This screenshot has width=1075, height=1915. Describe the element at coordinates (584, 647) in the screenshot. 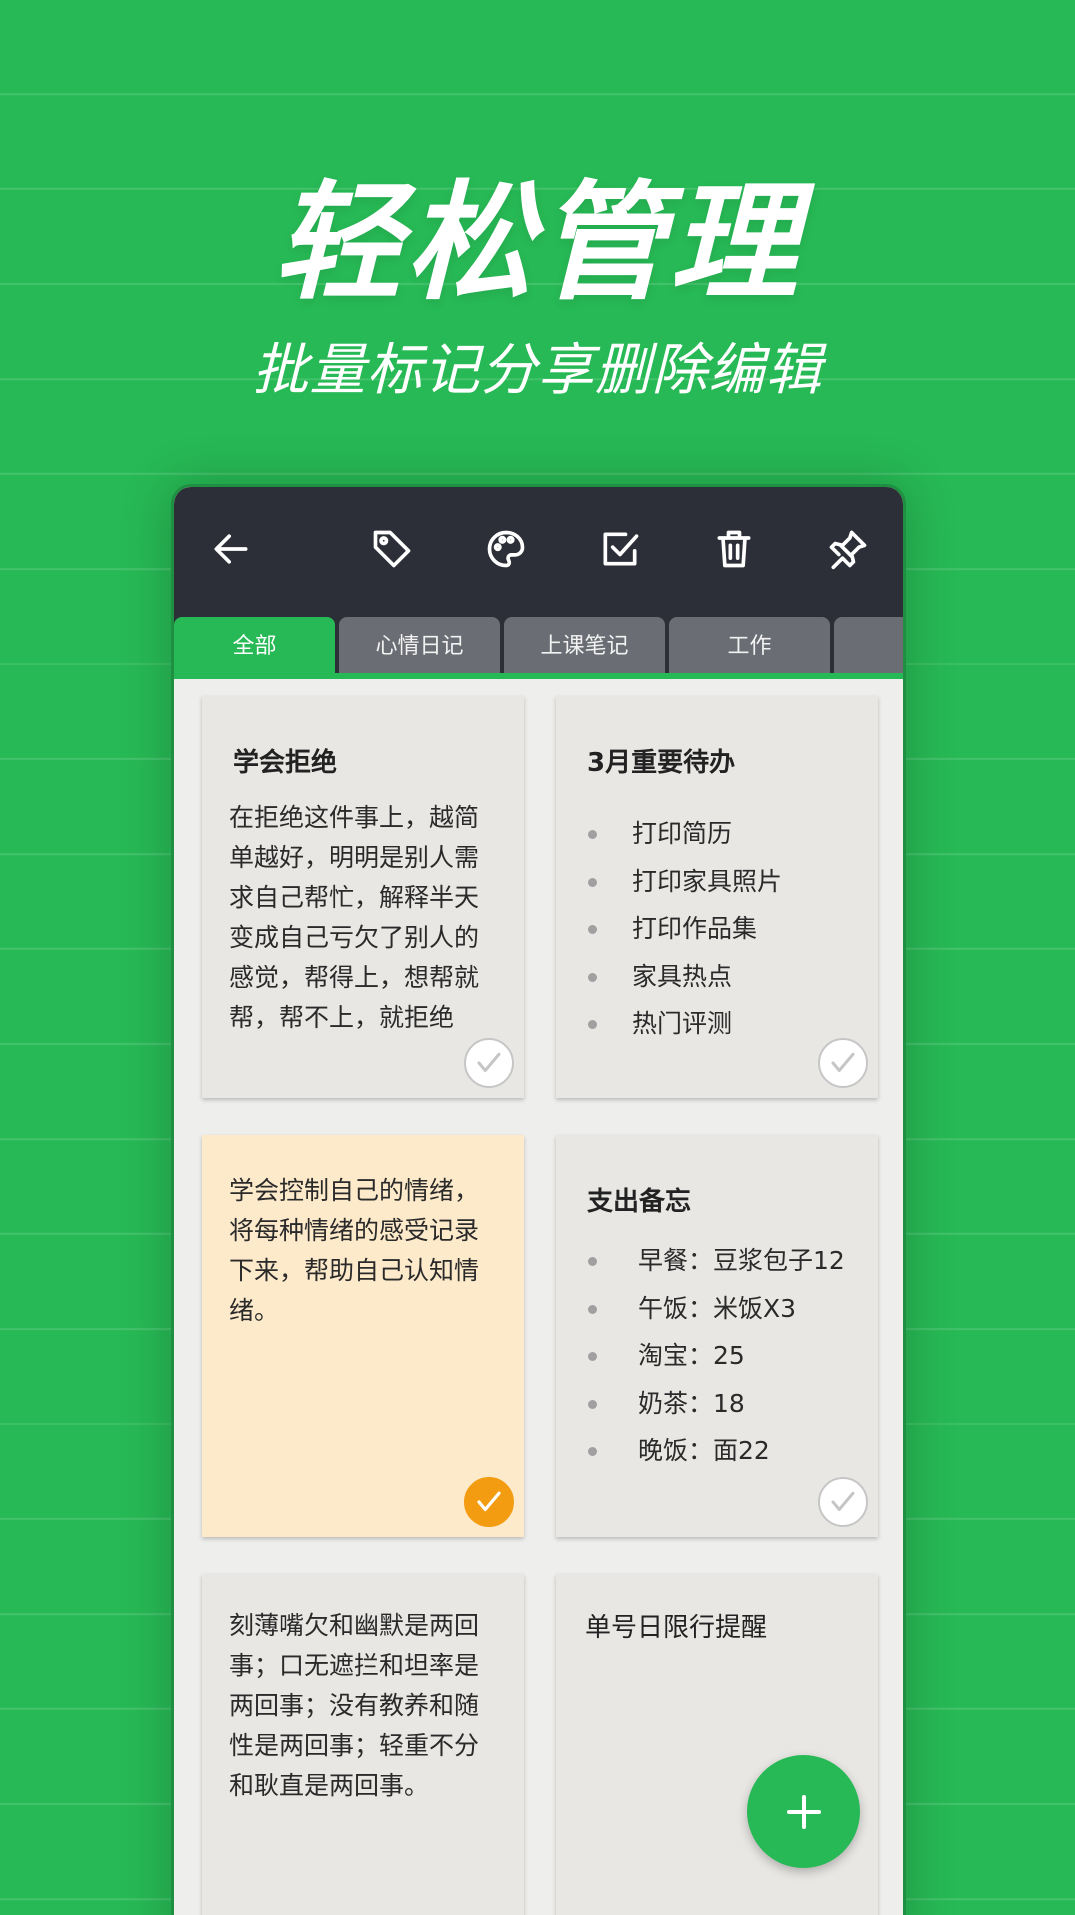

I see `tab-class-notes: 上课笔记` at that location.